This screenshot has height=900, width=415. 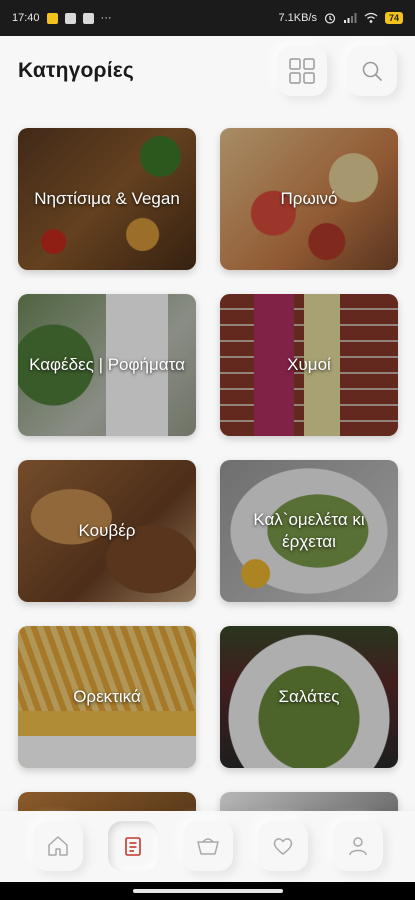 I want to click on more-notifications-icon: ···, so click(x=106, y=18).